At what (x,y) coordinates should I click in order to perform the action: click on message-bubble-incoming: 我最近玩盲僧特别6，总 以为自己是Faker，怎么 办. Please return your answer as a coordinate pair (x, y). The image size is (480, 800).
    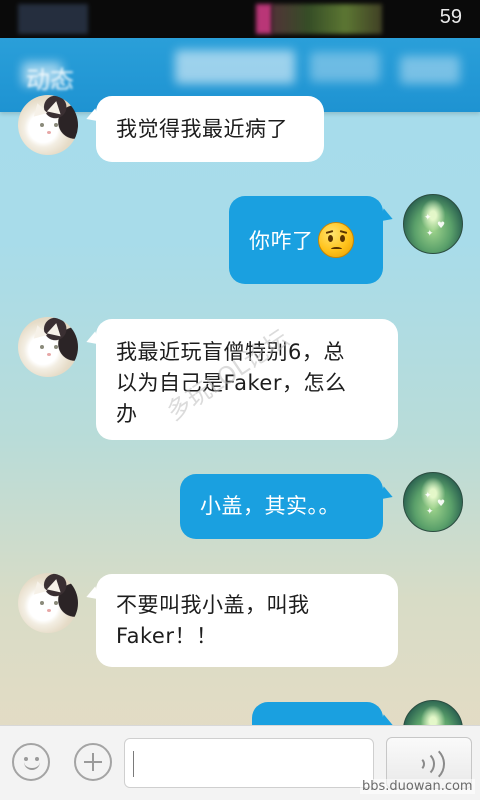
    Looking at the image, I should click on (247, 379).